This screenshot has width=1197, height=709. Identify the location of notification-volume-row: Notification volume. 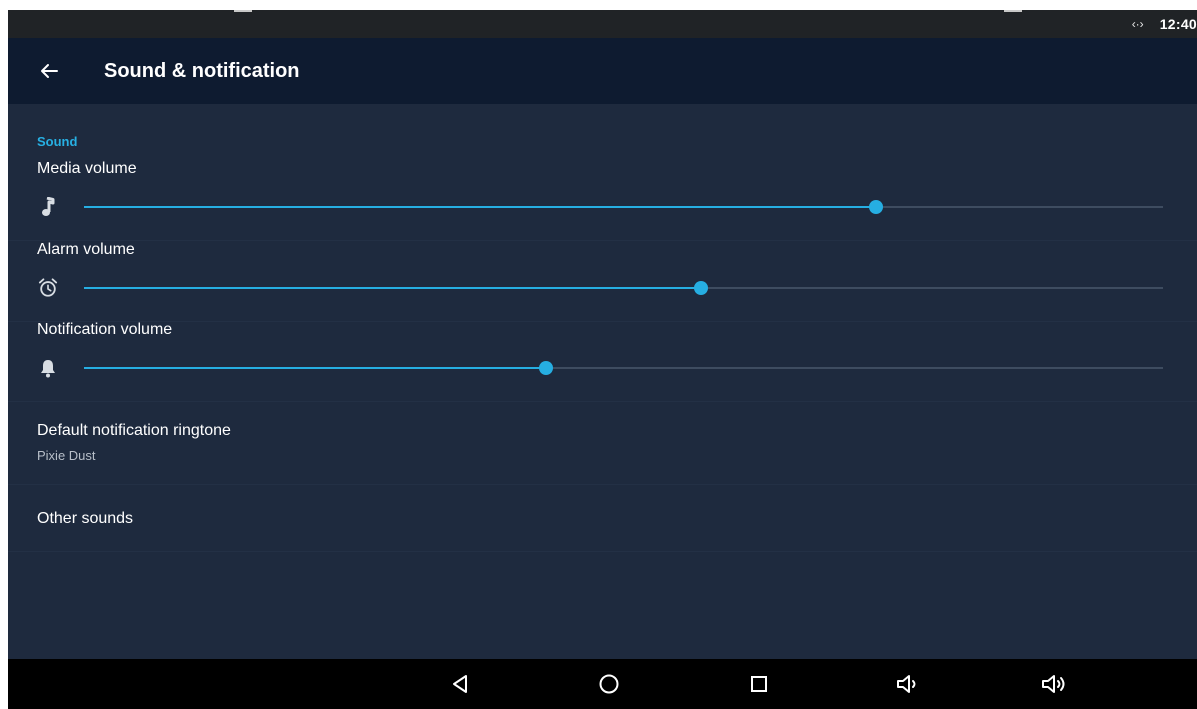
(602, 361).